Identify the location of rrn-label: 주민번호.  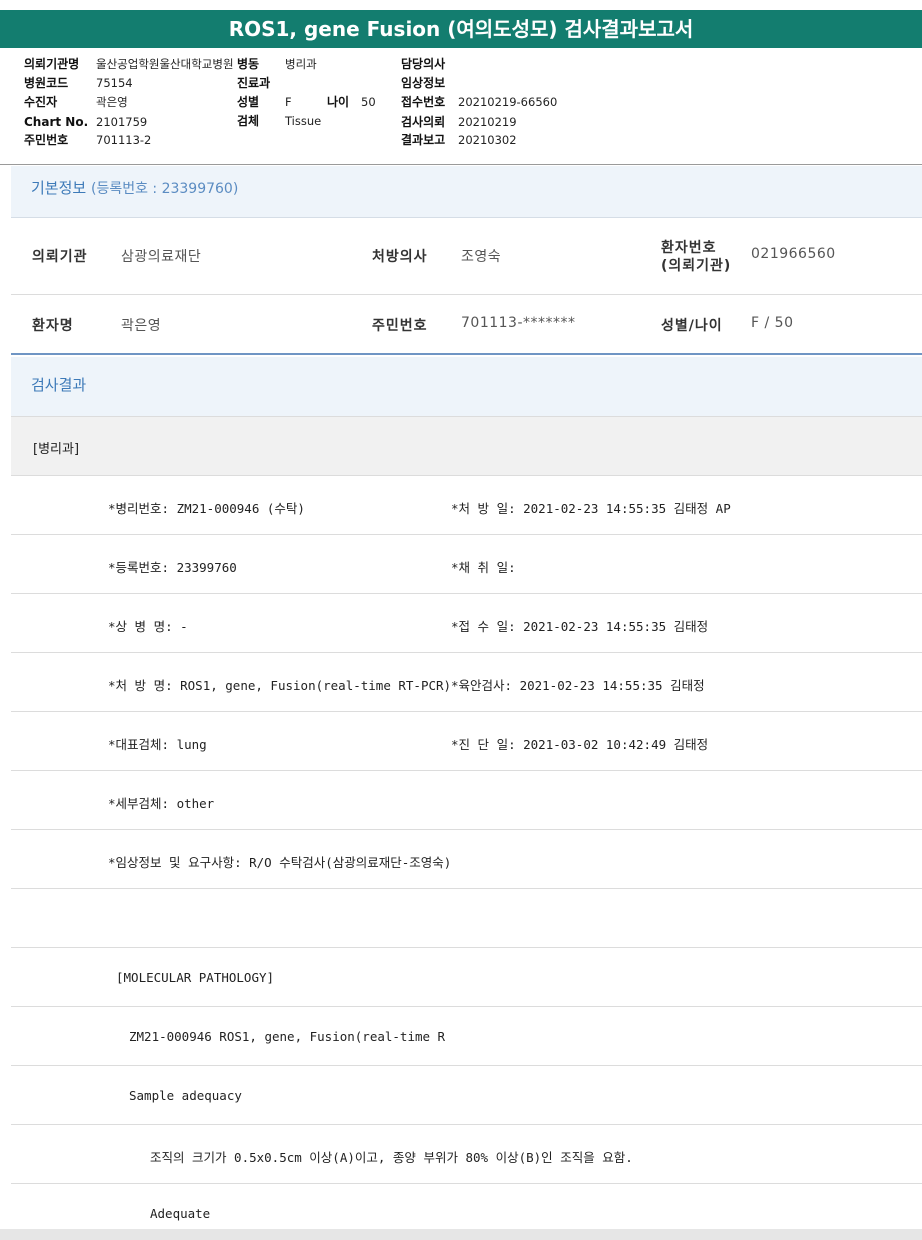
(400, 326).